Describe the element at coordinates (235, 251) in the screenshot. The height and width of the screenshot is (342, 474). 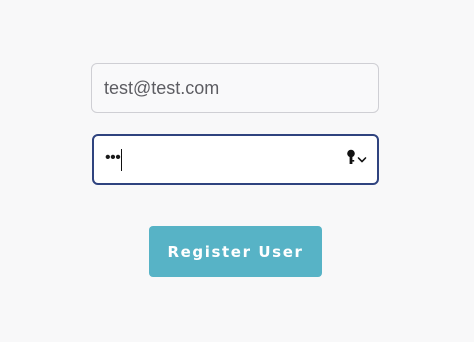
I see `register-user-button: Register User` at that location.